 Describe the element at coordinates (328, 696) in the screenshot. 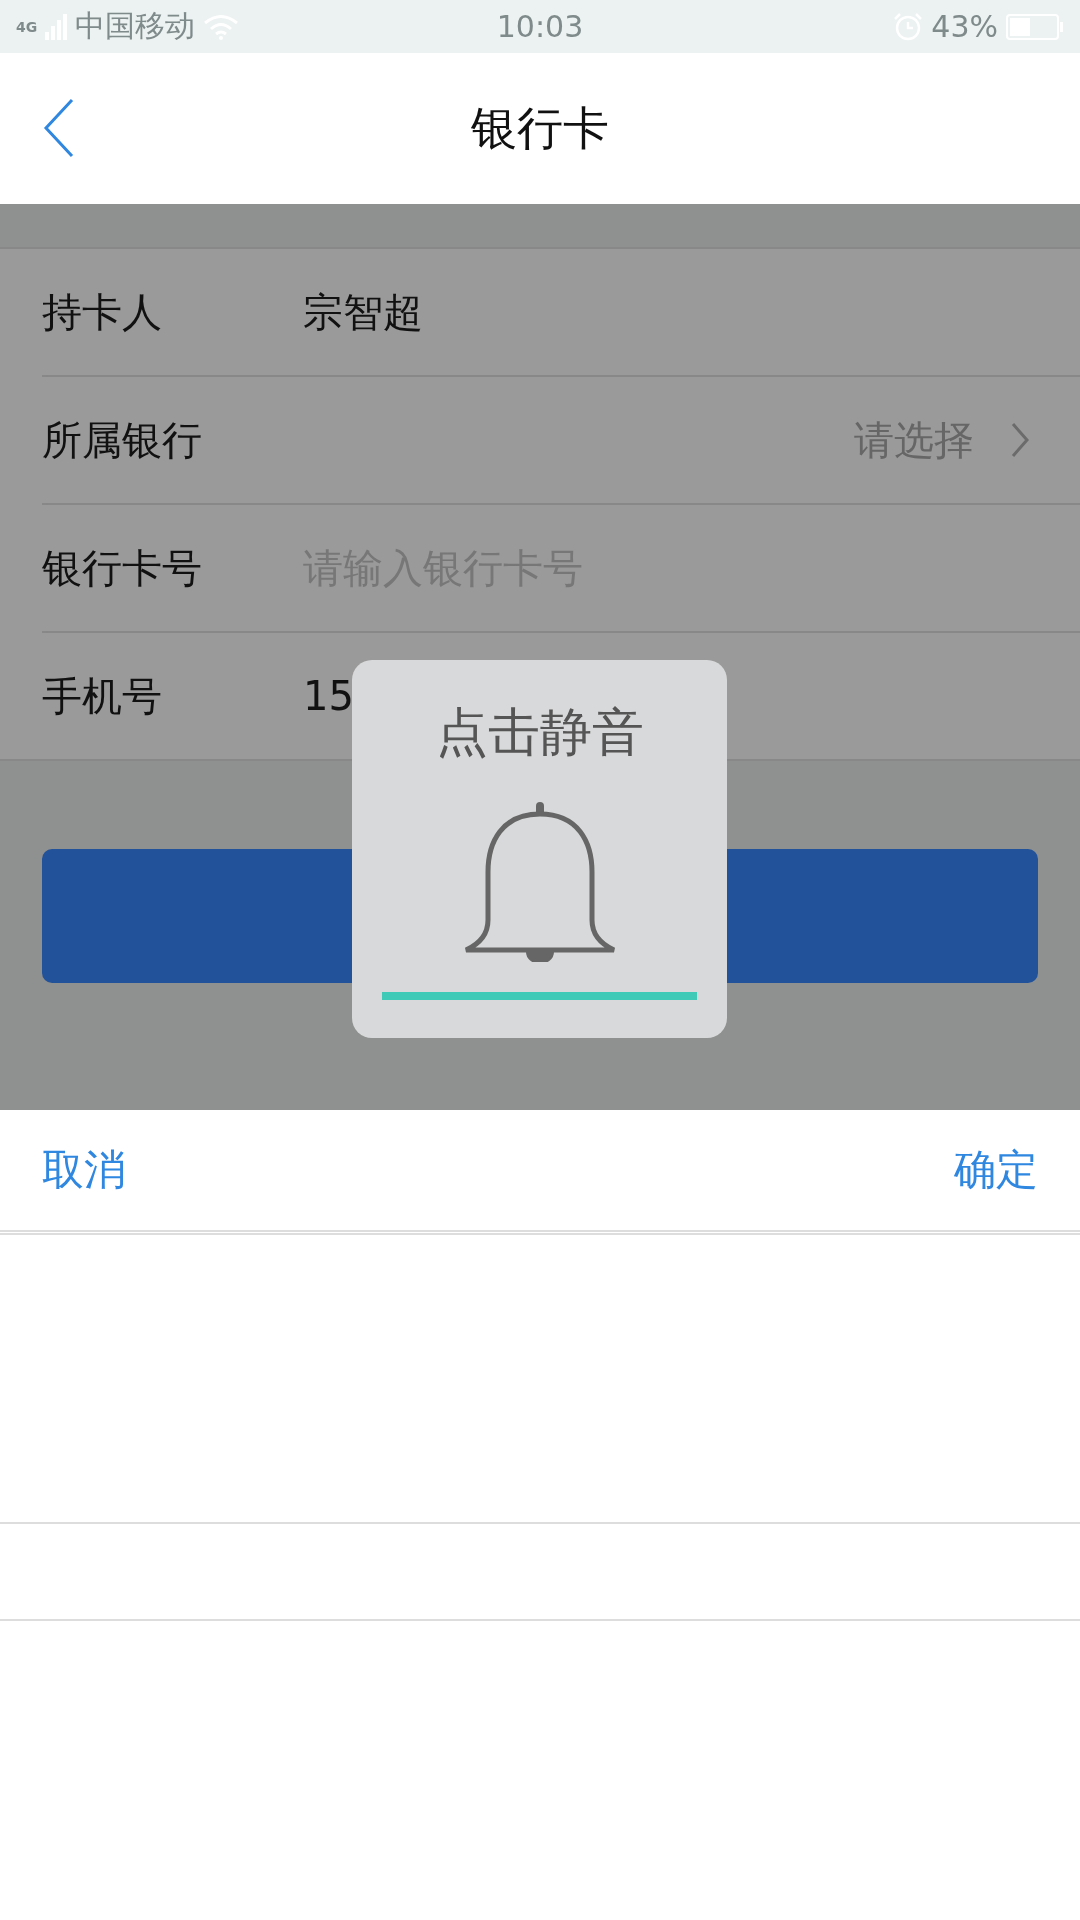

I see `field-value: 15` at that location.